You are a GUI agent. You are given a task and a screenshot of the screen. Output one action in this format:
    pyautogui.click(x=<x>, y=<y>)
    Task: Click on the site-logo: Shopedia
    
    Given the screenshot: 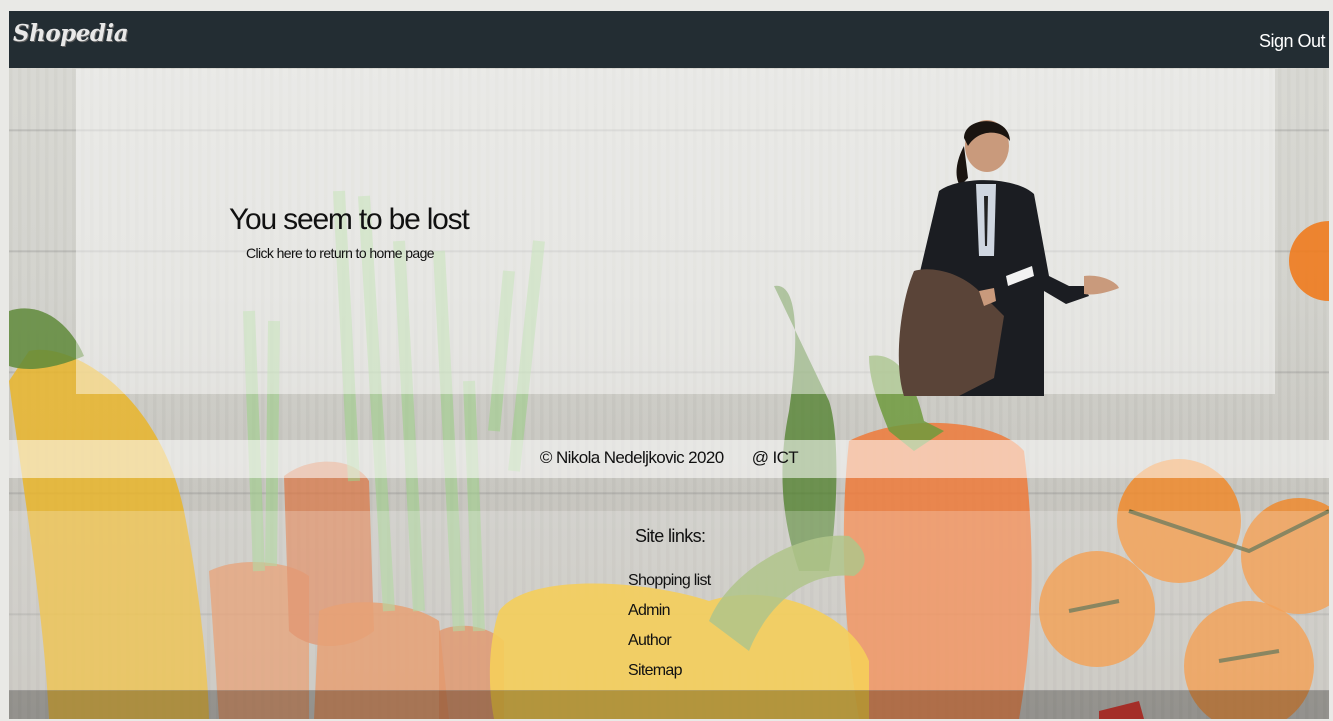 What is the action you would take?
    pyautogui.click(x=71, y=33)
    